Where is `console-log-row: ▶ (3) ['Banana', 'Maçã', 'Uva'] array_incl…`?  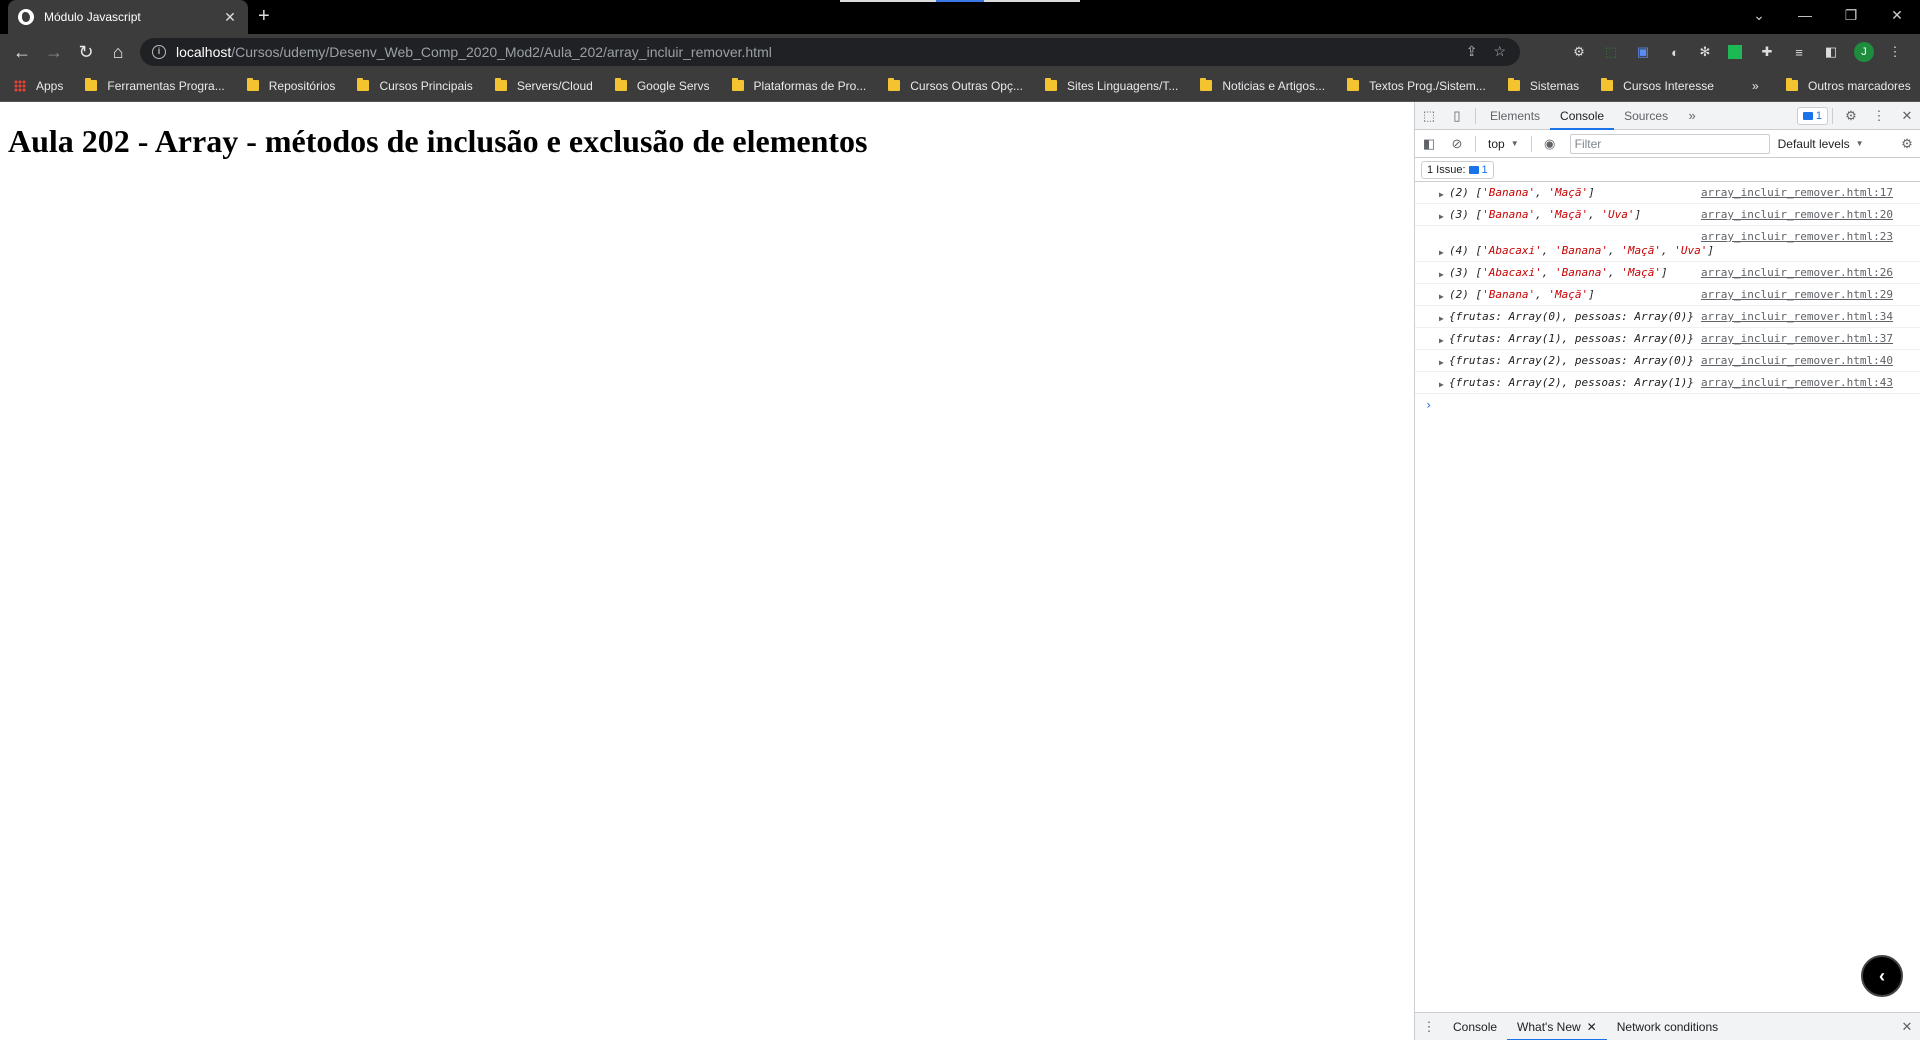
console-log-row: ▶ (3) ['Banana', 'Maçã', 'Uva'] array_incl… is located at coordinates (1667, 215).